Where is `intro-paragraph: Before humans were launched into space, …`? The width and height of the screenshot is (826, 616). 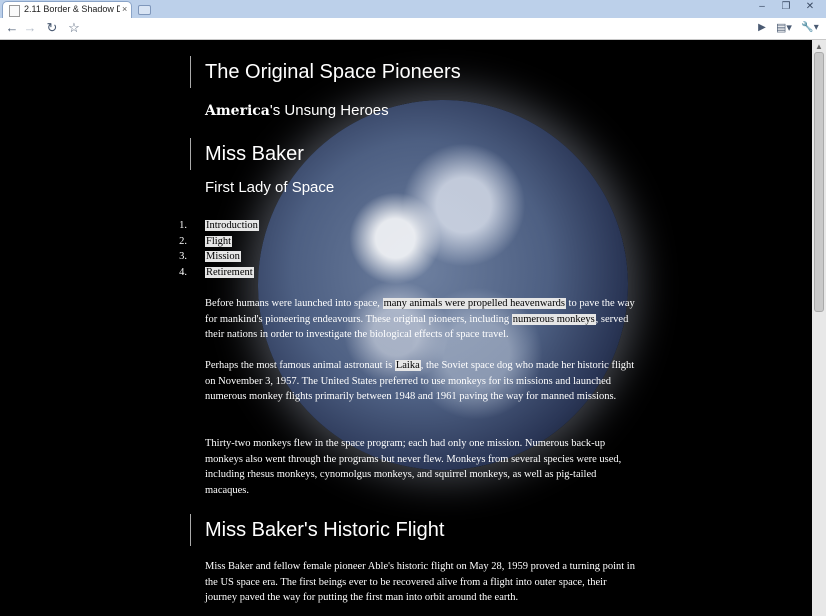 intro-paragraph: Before humans were launched into space, … is located at coordinates (423, 319).